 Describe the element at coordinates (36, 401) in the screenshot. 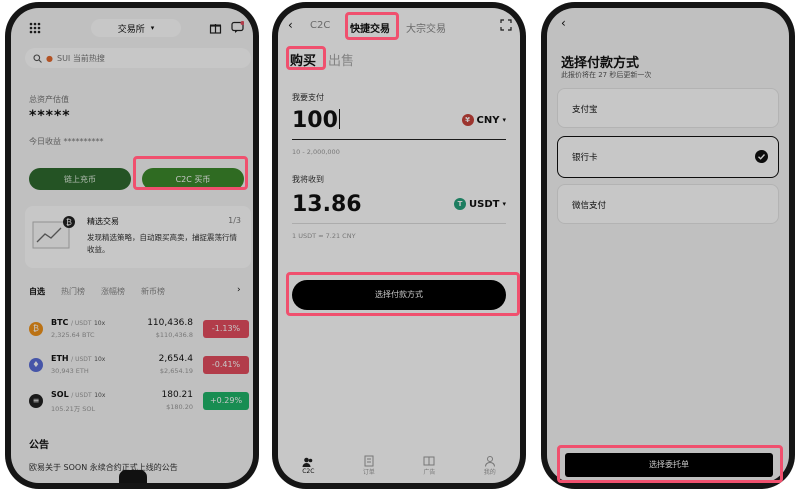

I see `sol-coin-icon: ≡` at that location.